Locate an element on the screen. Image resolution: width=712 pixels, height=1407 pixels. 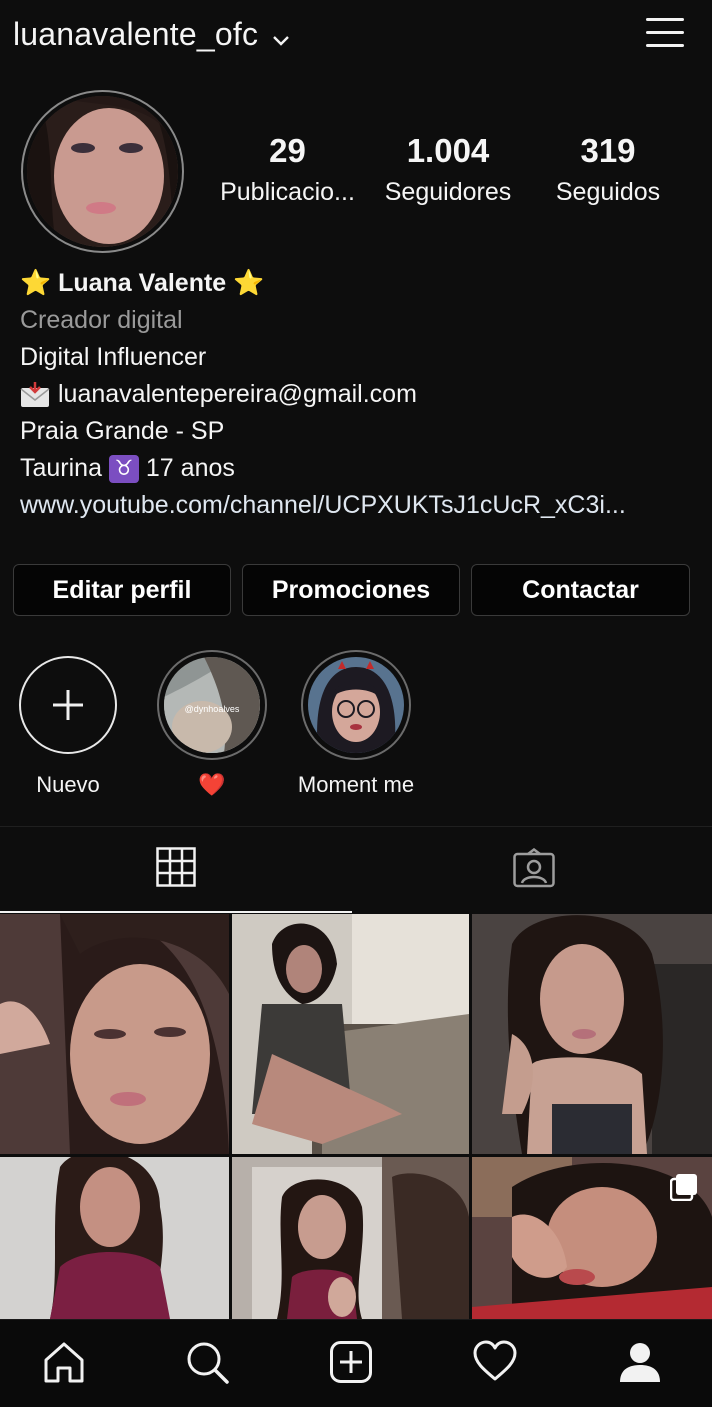
tagged-icon is located at coordinates (533, 870).